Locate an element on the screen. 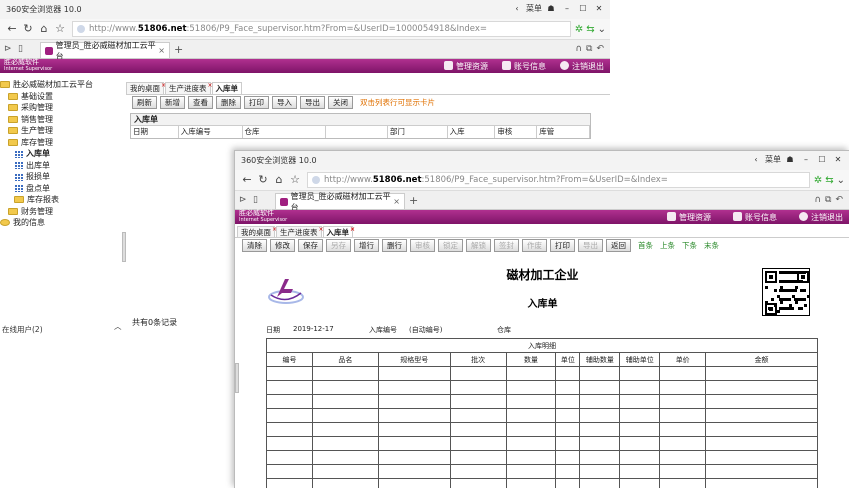 The width and height of the screenshot is (849, 488). home-icon: ⌂ is located at coordinates (44, 29).